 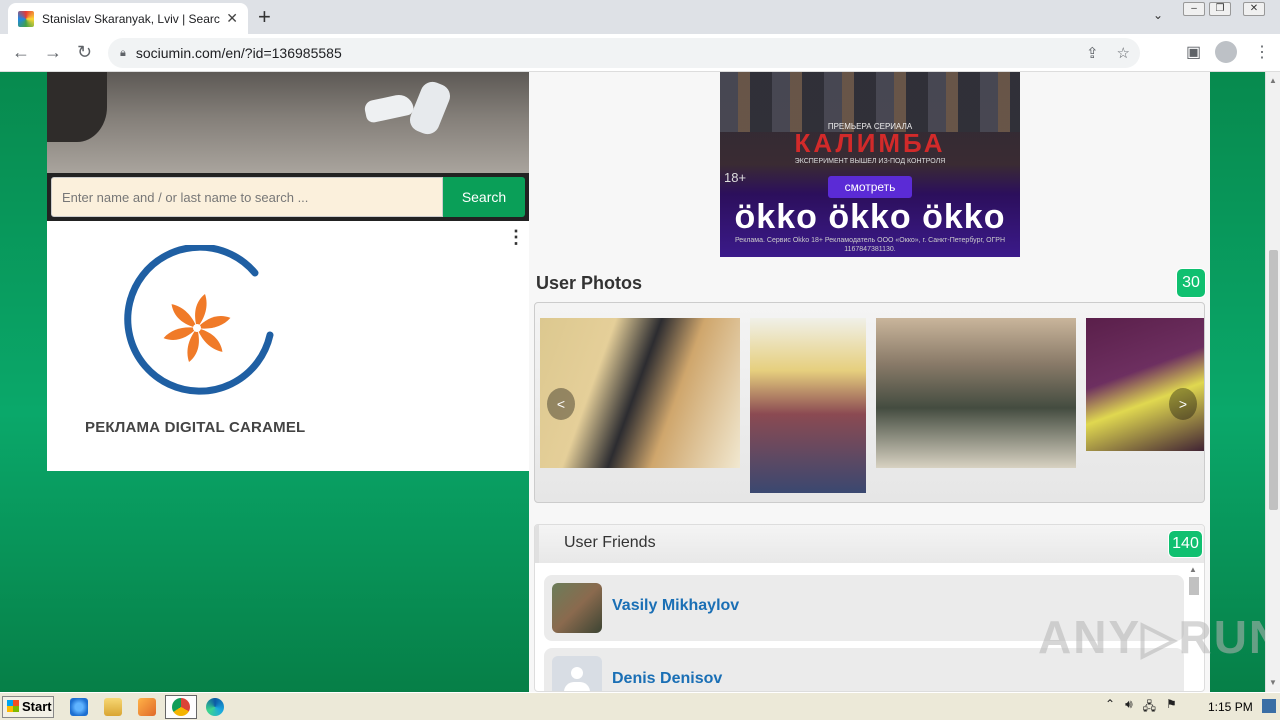 I want to click on friends-count-badge: 140, so click(x=1185, y=544).